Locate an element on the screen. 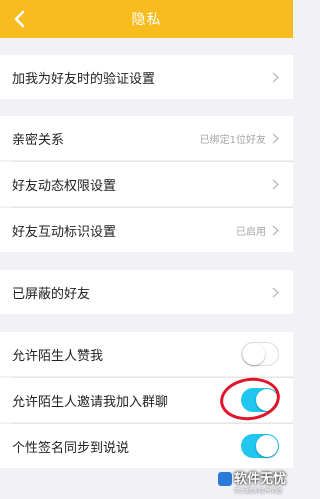  page-title: 隐私 is located at coordinates (146, 20).